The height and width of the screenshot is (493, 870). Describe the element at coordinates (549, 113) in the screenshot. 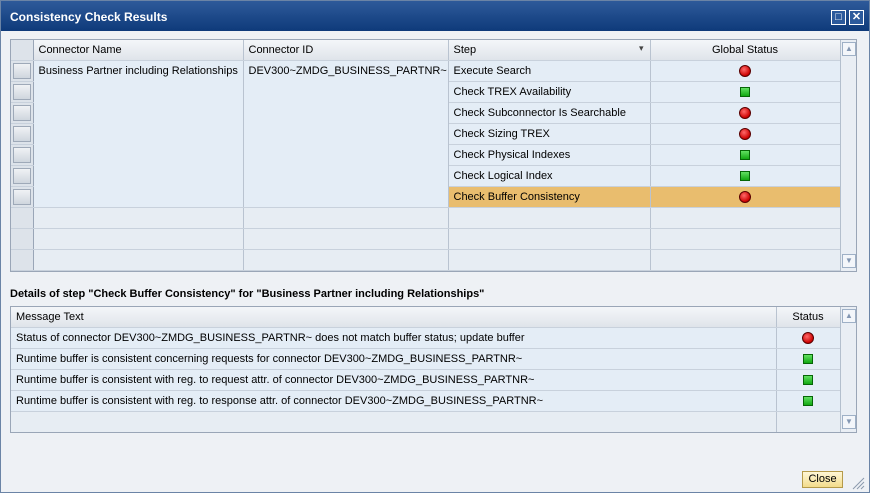

I see `step-cell: Check Subconnector Is Searchable` at that location.